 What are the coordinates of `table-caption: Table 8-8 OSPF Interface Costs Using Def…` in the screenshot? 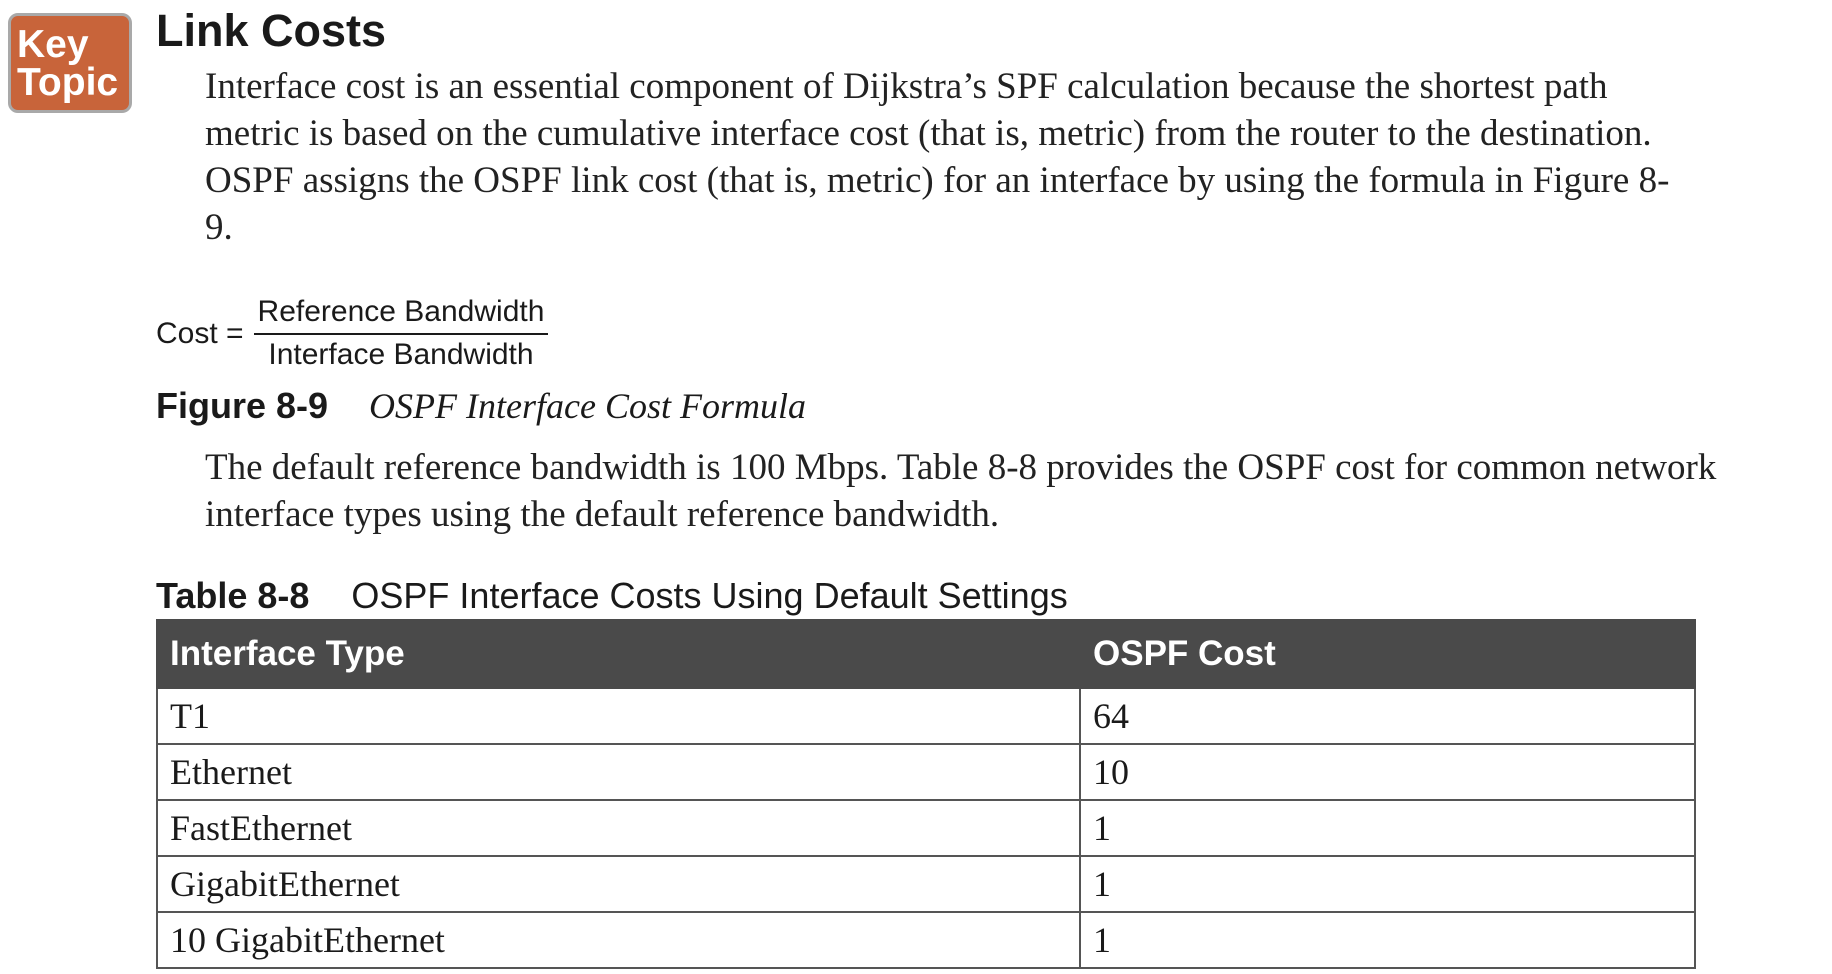 It's located at (612, 596).